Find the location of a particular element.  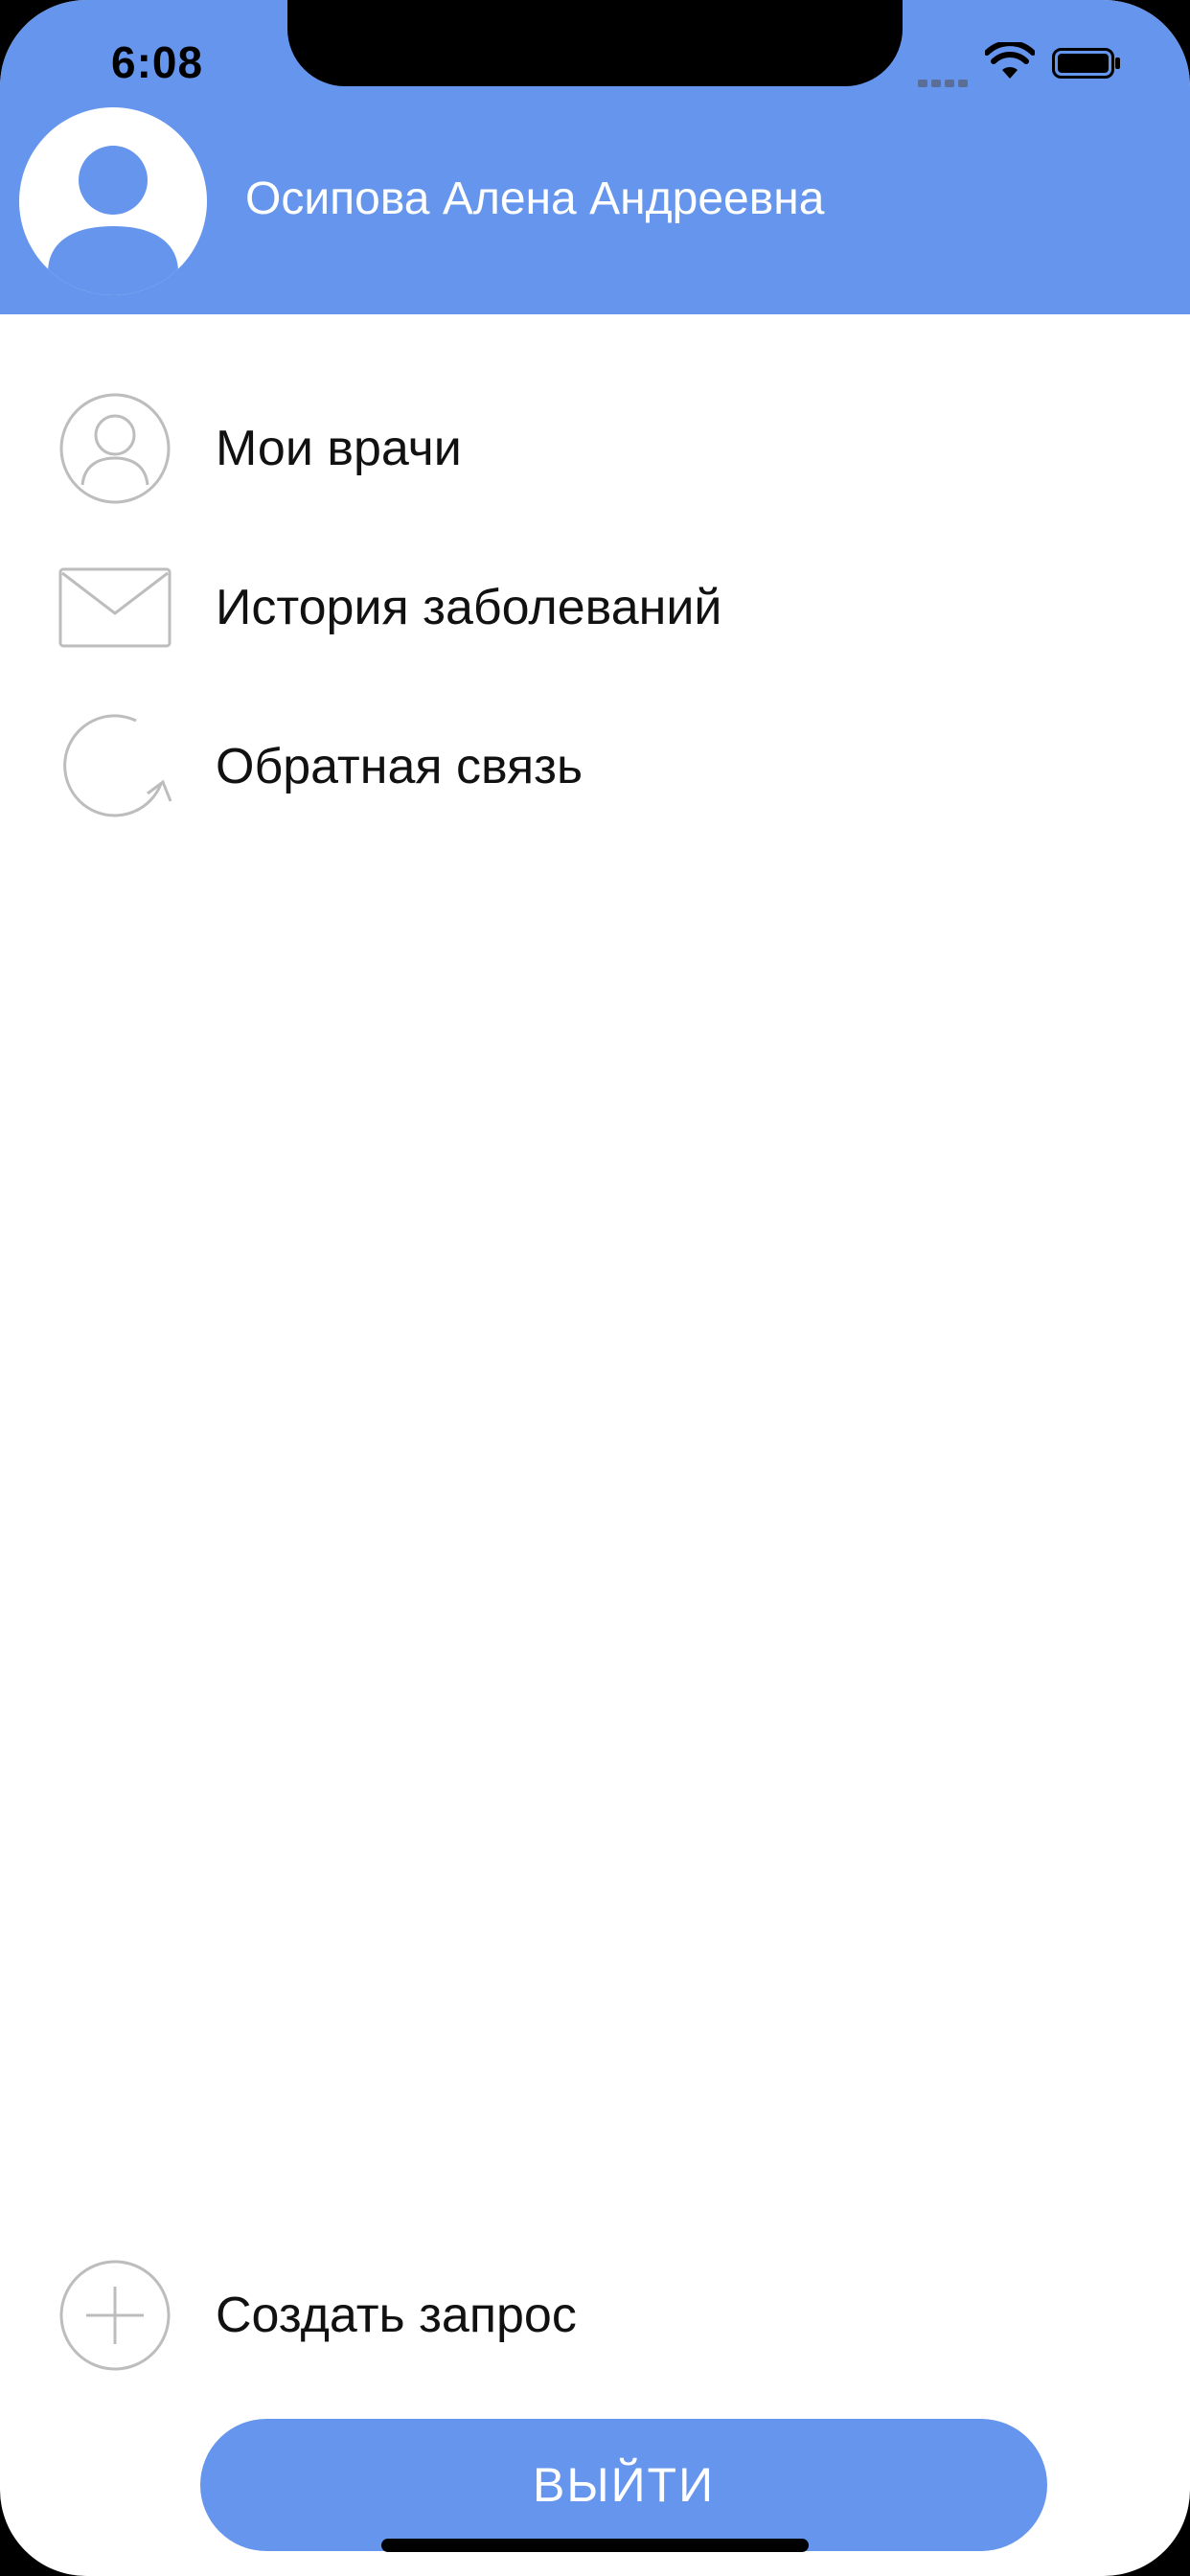

menu-item-label: Обратная связь is located at coordinates (400, 766).